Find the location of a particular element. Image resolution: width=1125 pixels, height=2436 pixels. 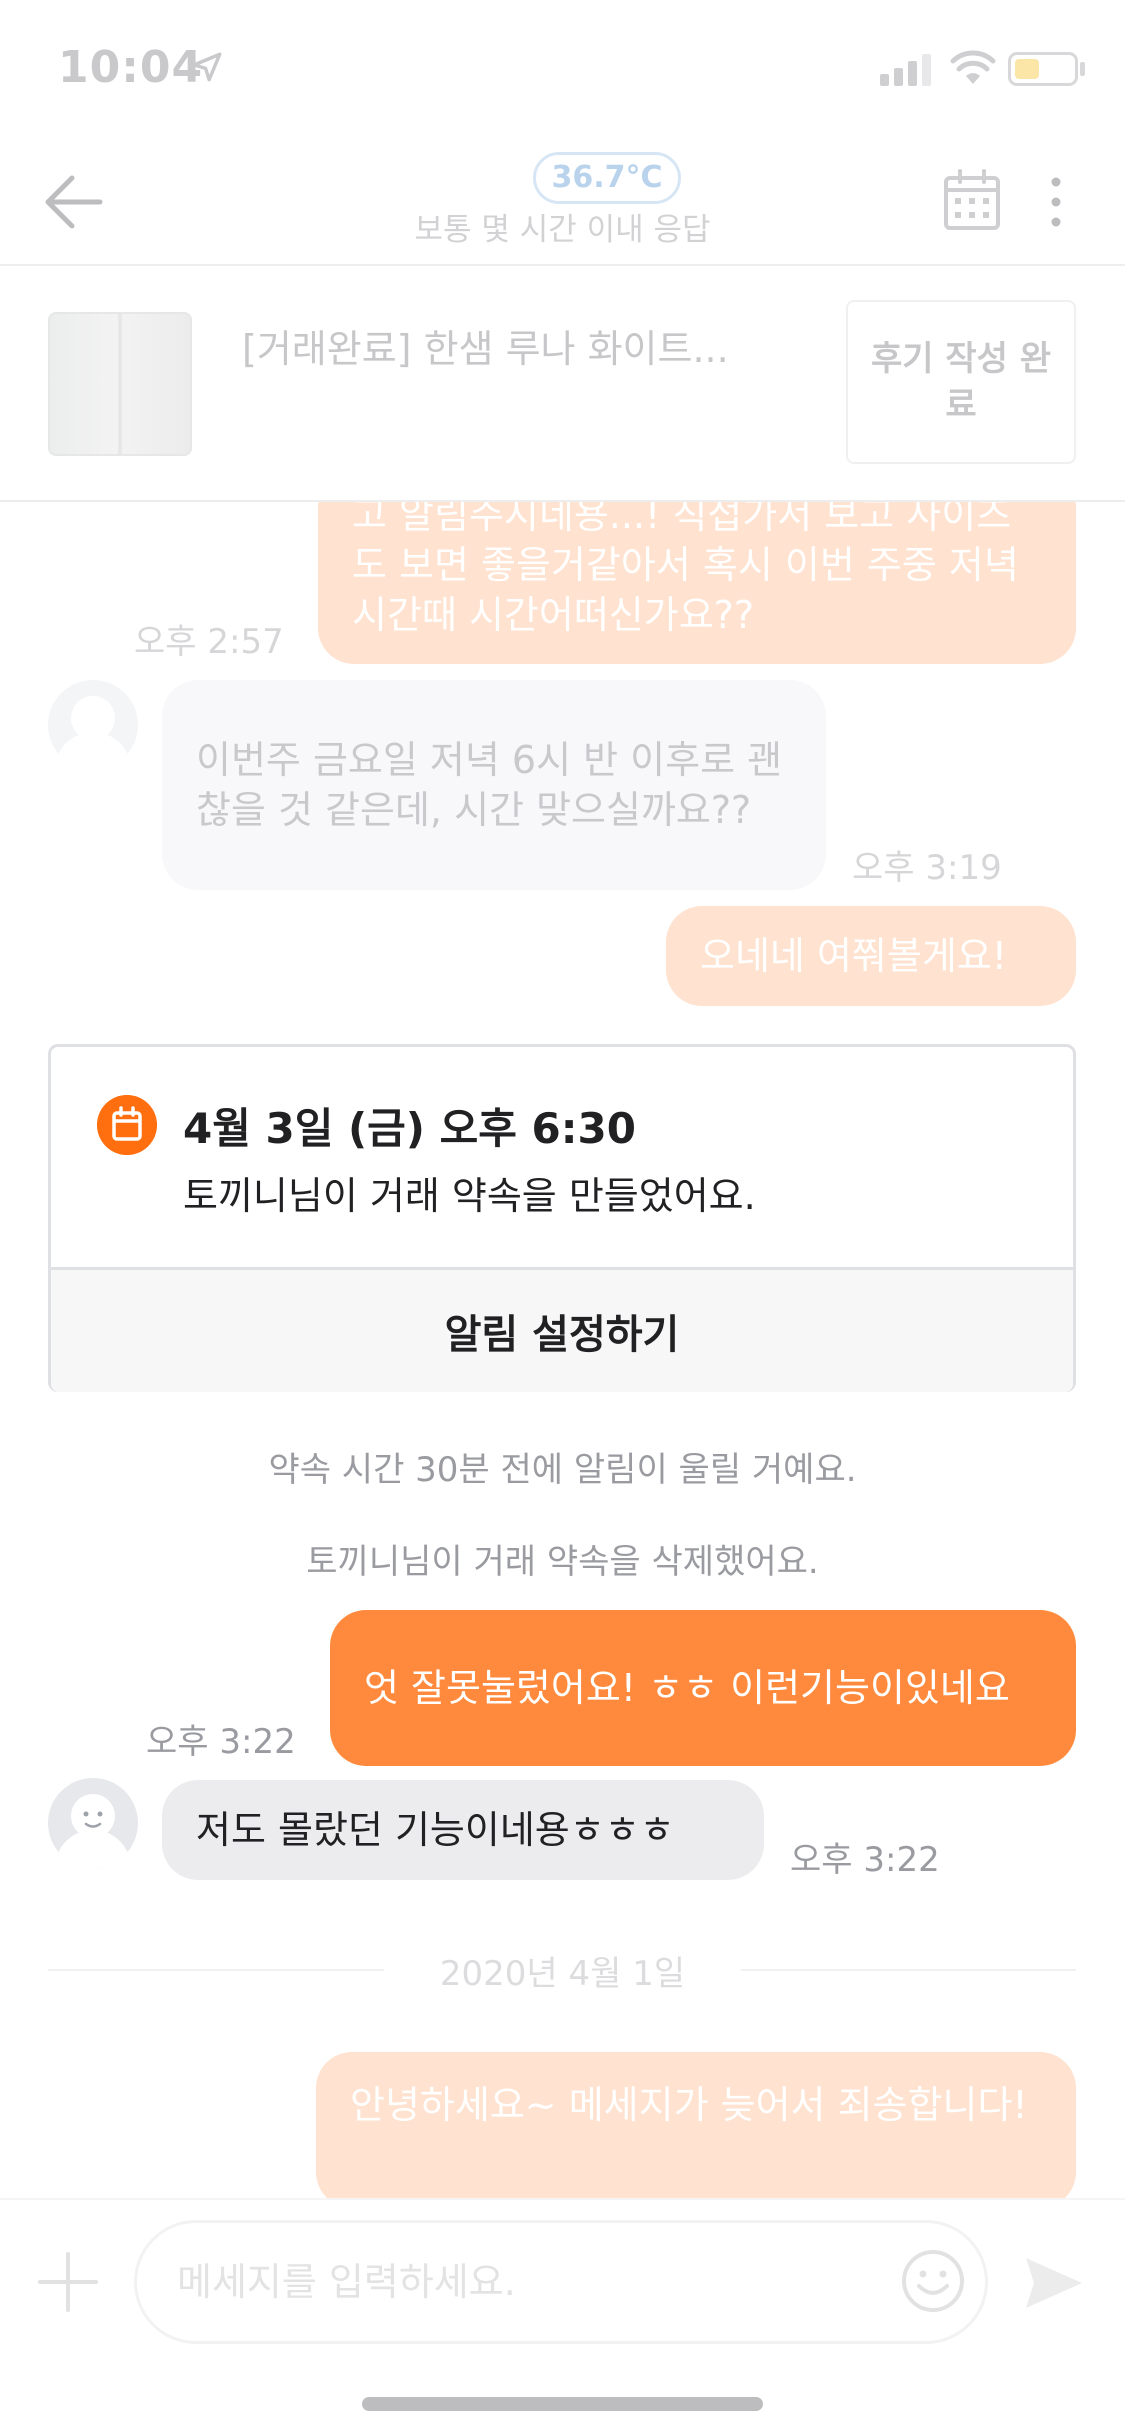

message-text: 오네네 여쭤볼게요! is located at coordinates (853, 956).